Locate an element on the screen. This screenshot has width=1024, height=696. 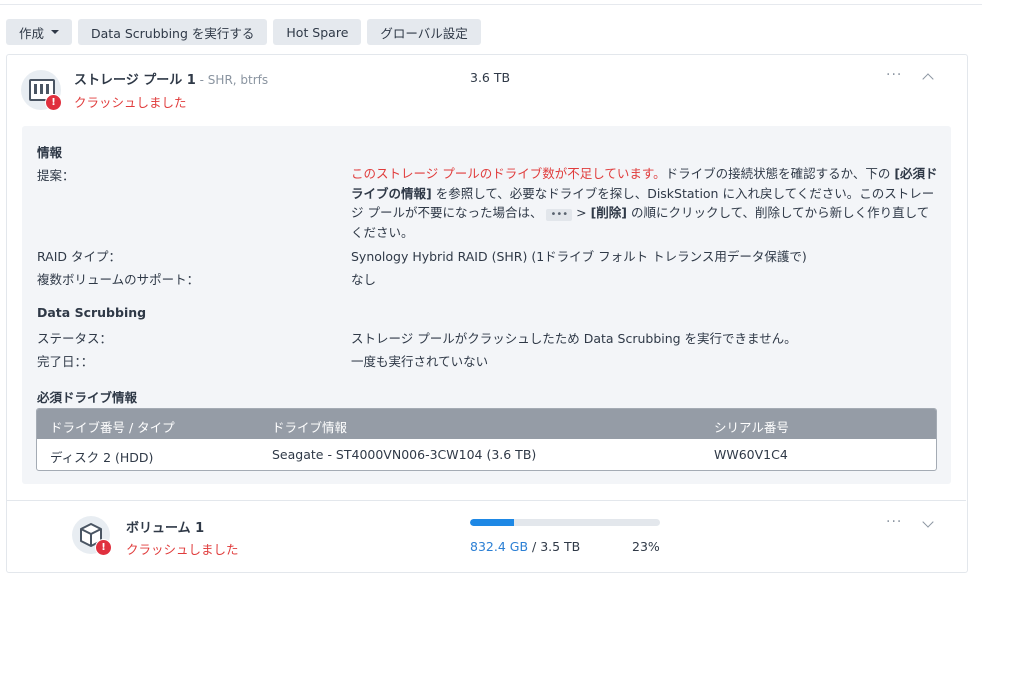
suggestion-part-3: > is located at coordinates (581, 212).